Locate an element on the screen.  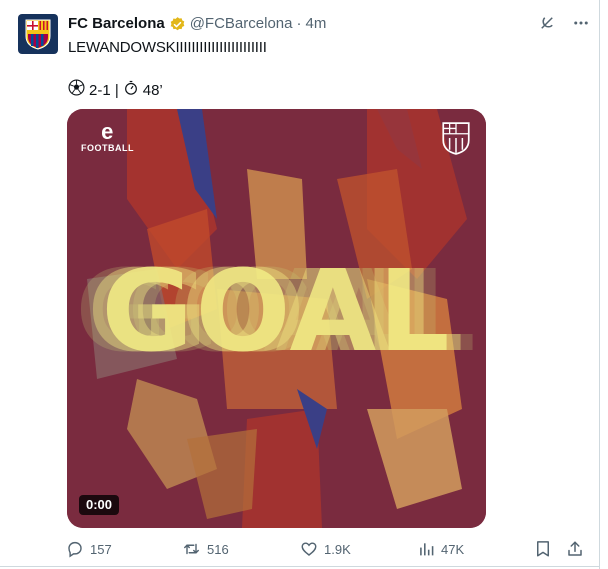
author-name: FC Barcelona is located at coordinates (116, 24).